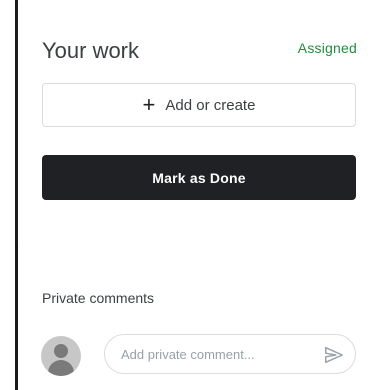 Image resolution: width=377 pixels, height=390 pixels. I want to click on avatar-icon, so click(61, 356).